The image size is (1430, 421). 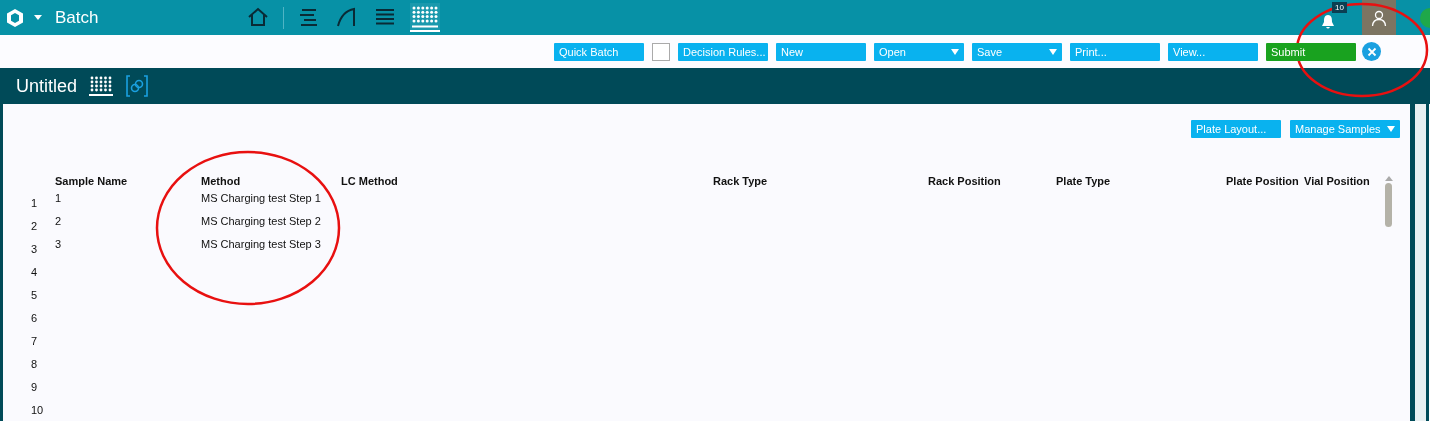 I want to click on table-cell: 3, so click(x=58, y=244).